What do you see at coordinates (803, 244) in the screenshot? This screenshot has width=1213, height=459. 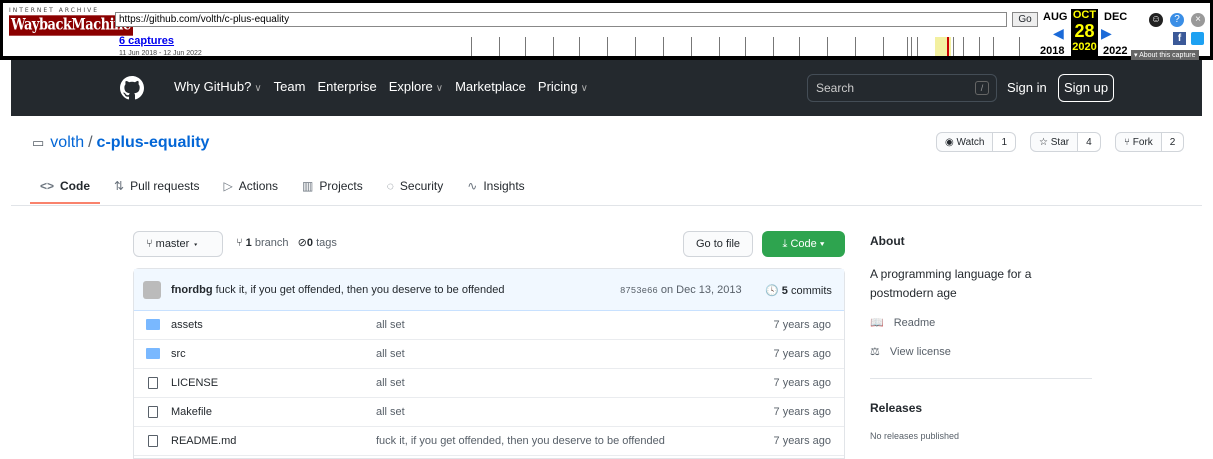 I see `code-download-button: ⤓ Code ▾` at bounding box center [803, 244].